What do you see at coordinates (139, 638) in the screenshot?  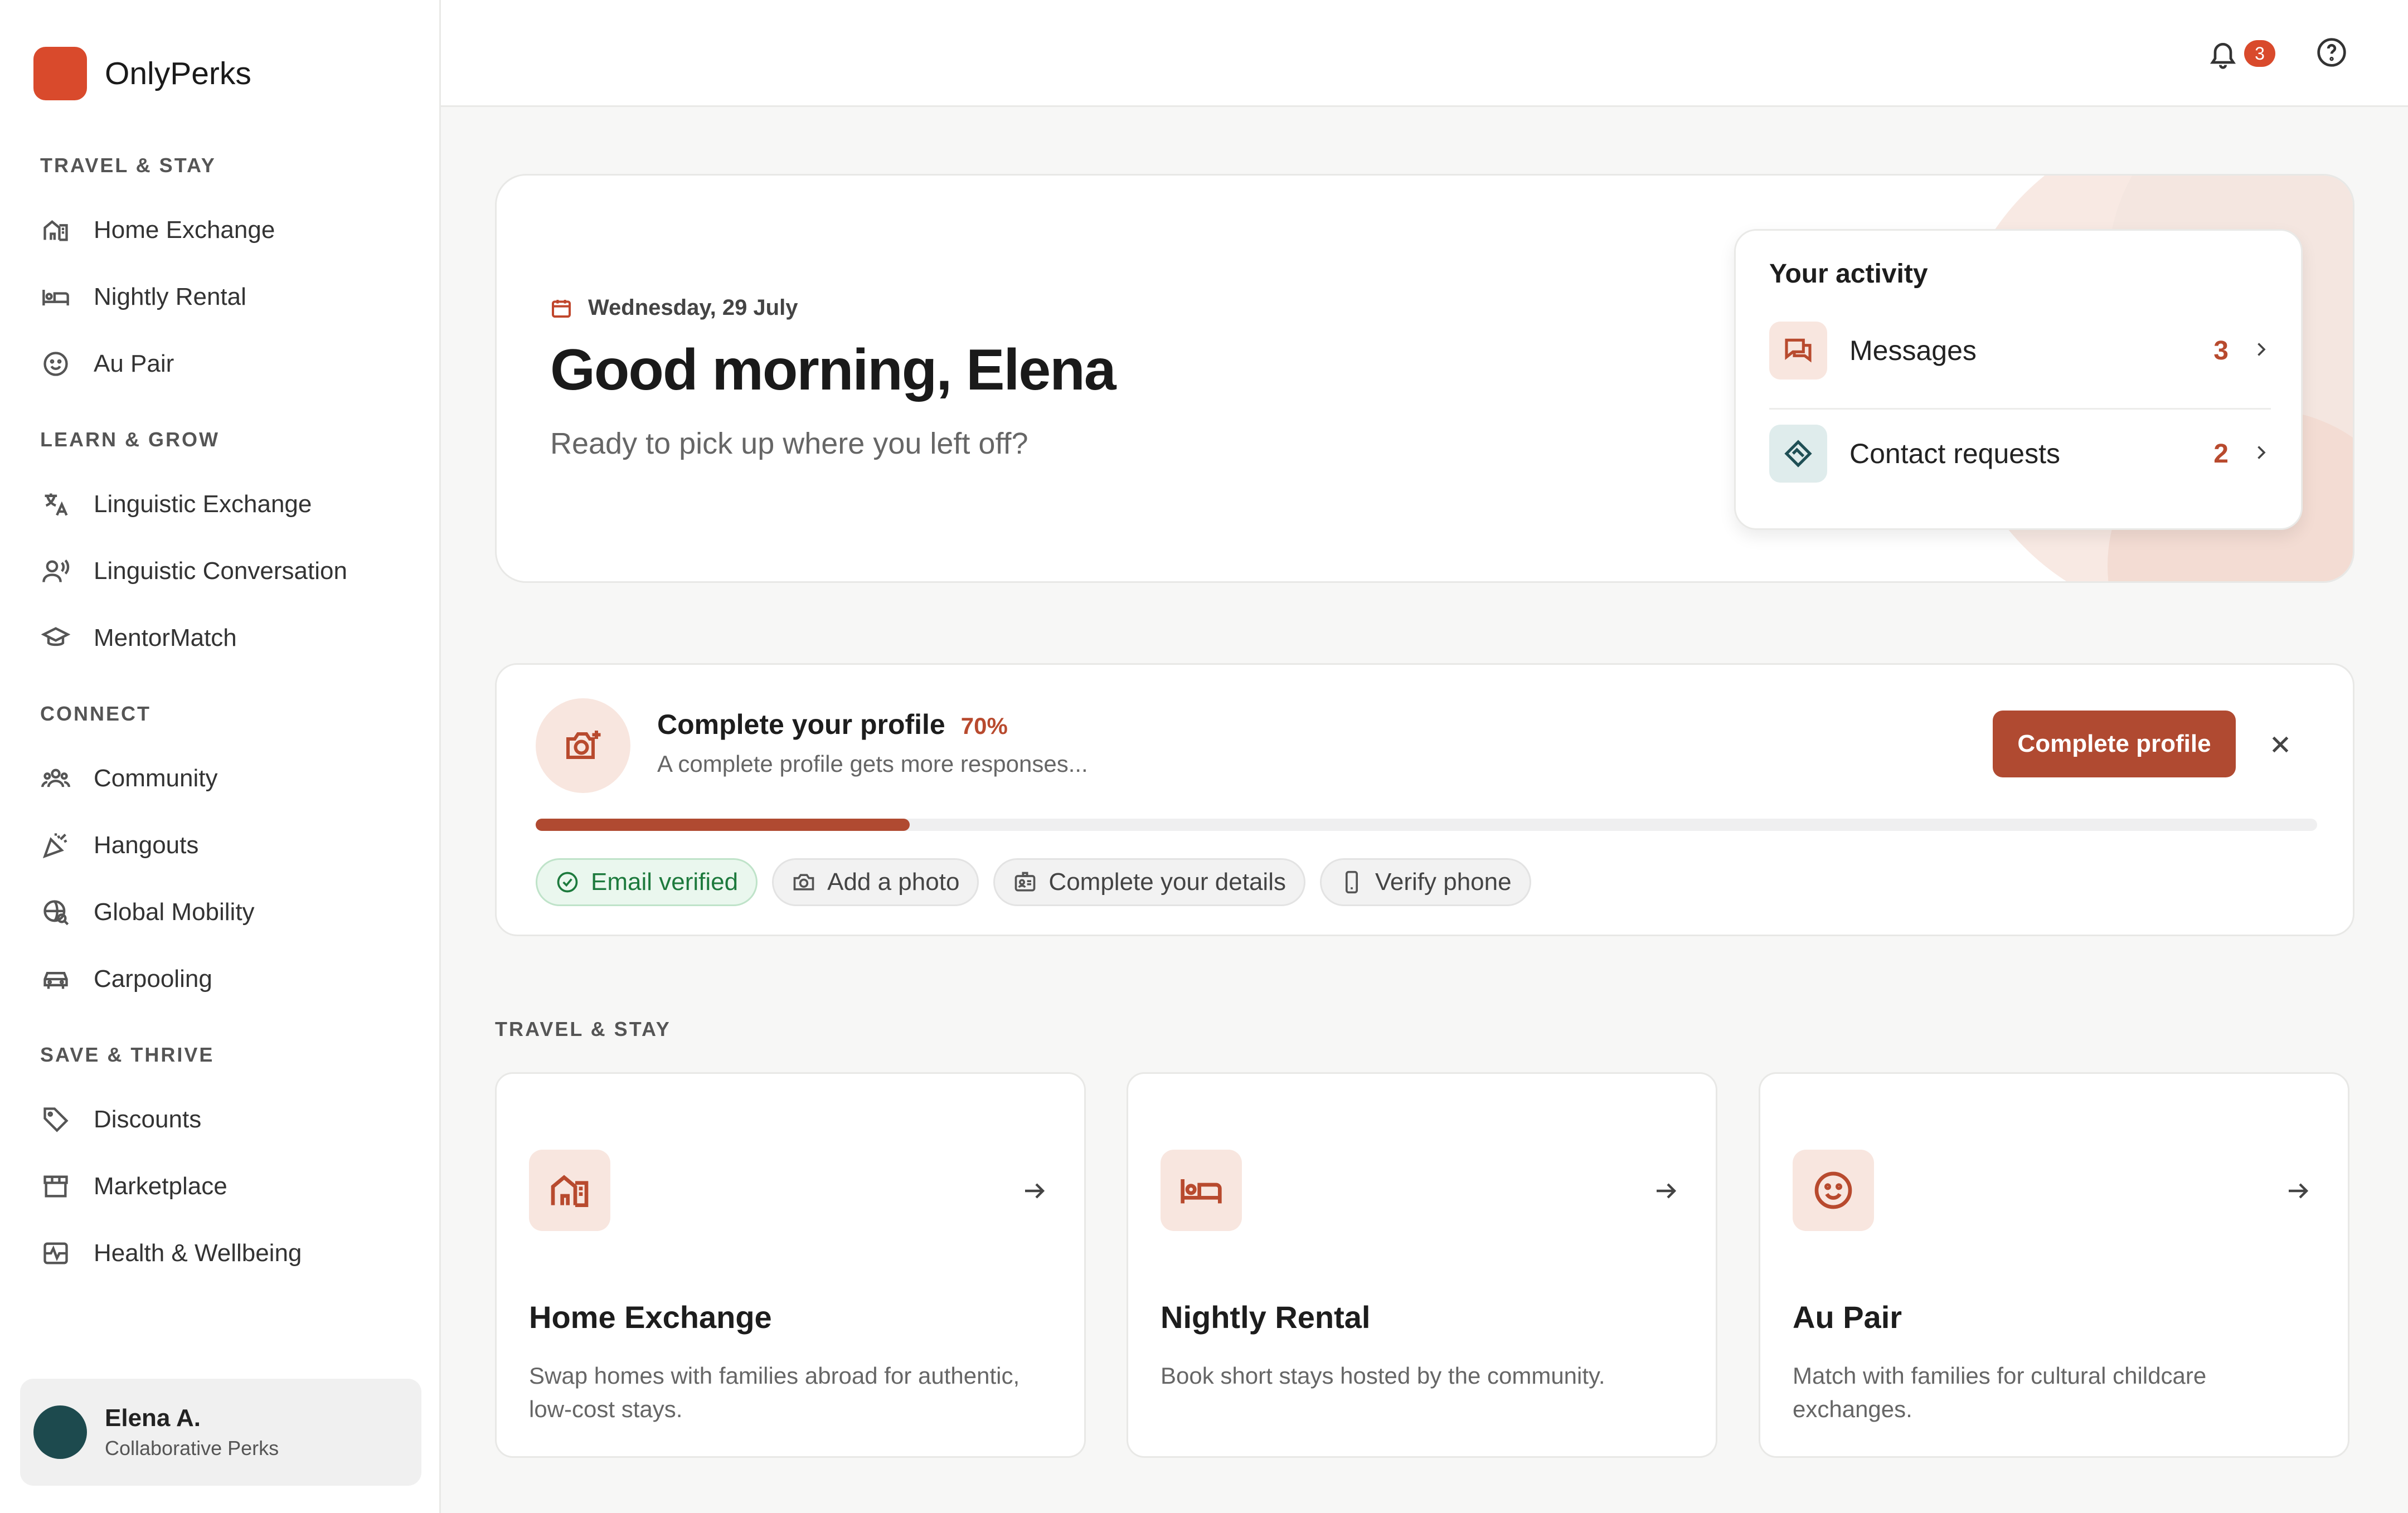 I see `sidebar-item-mentormatch: MentorMatch` at bounding box center [139, 638].